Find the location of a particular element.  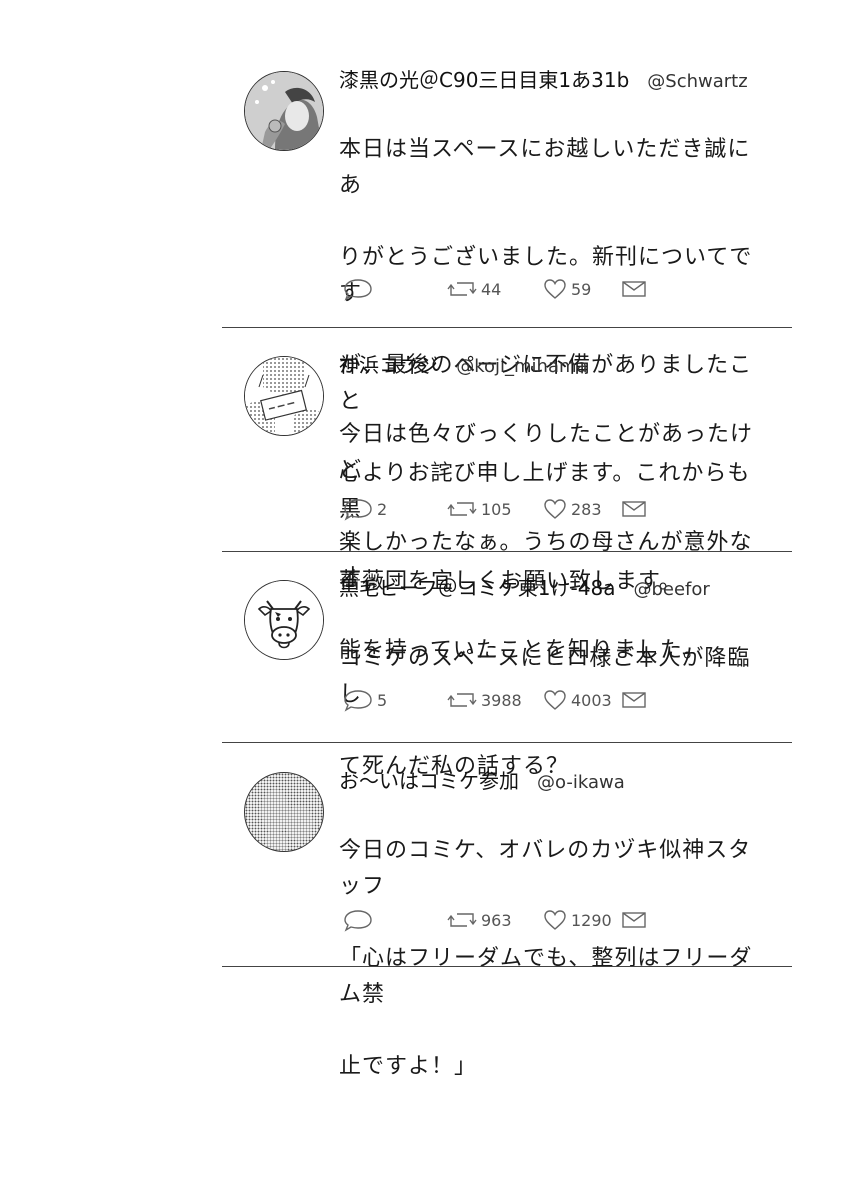

tweet-header: お～いはコミケ参加 @o-ikawa is located at coordinates (482, 782).